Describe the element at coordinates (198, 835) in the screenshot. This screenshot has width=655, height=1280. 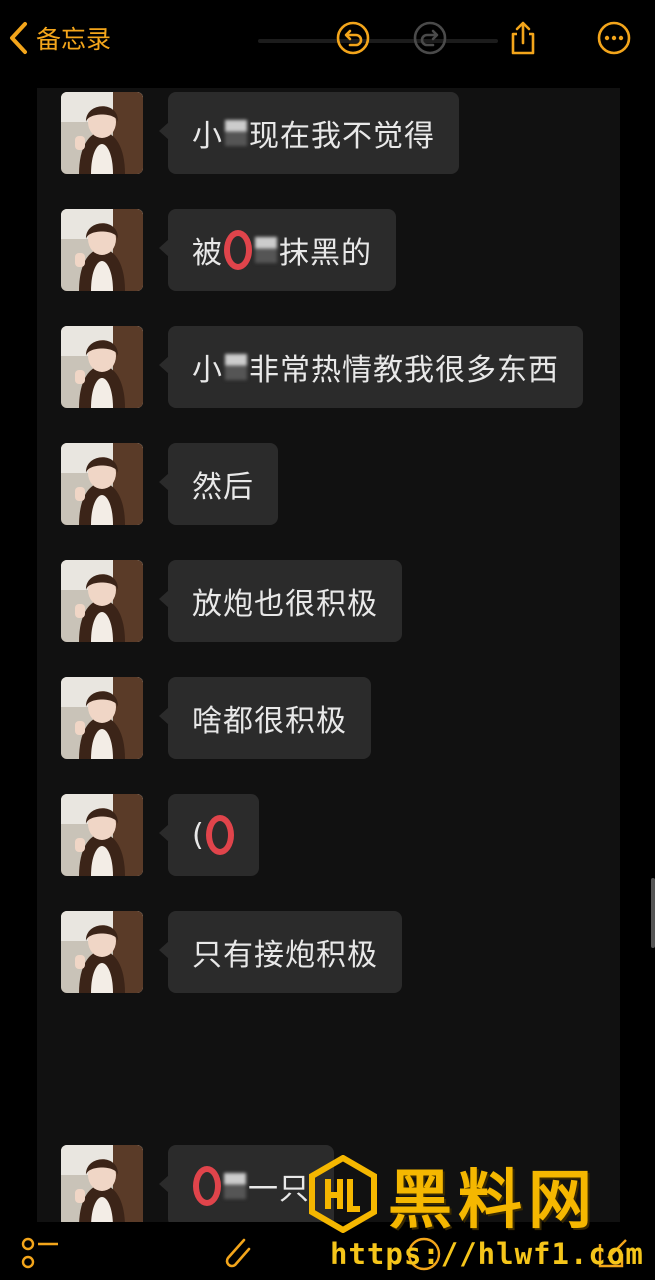
I see `message-text: (` at that location.